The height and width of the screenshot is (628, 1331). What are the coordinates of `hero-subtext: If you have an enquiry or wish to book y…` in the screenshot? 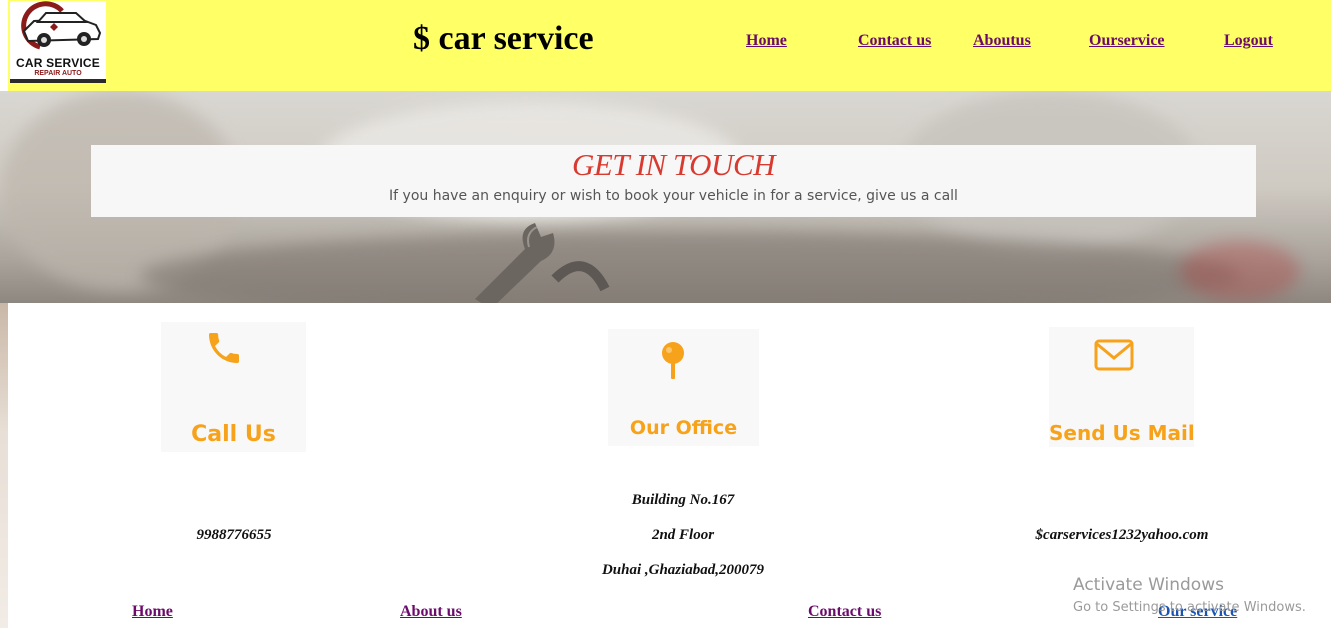 It's located at (673, 196).